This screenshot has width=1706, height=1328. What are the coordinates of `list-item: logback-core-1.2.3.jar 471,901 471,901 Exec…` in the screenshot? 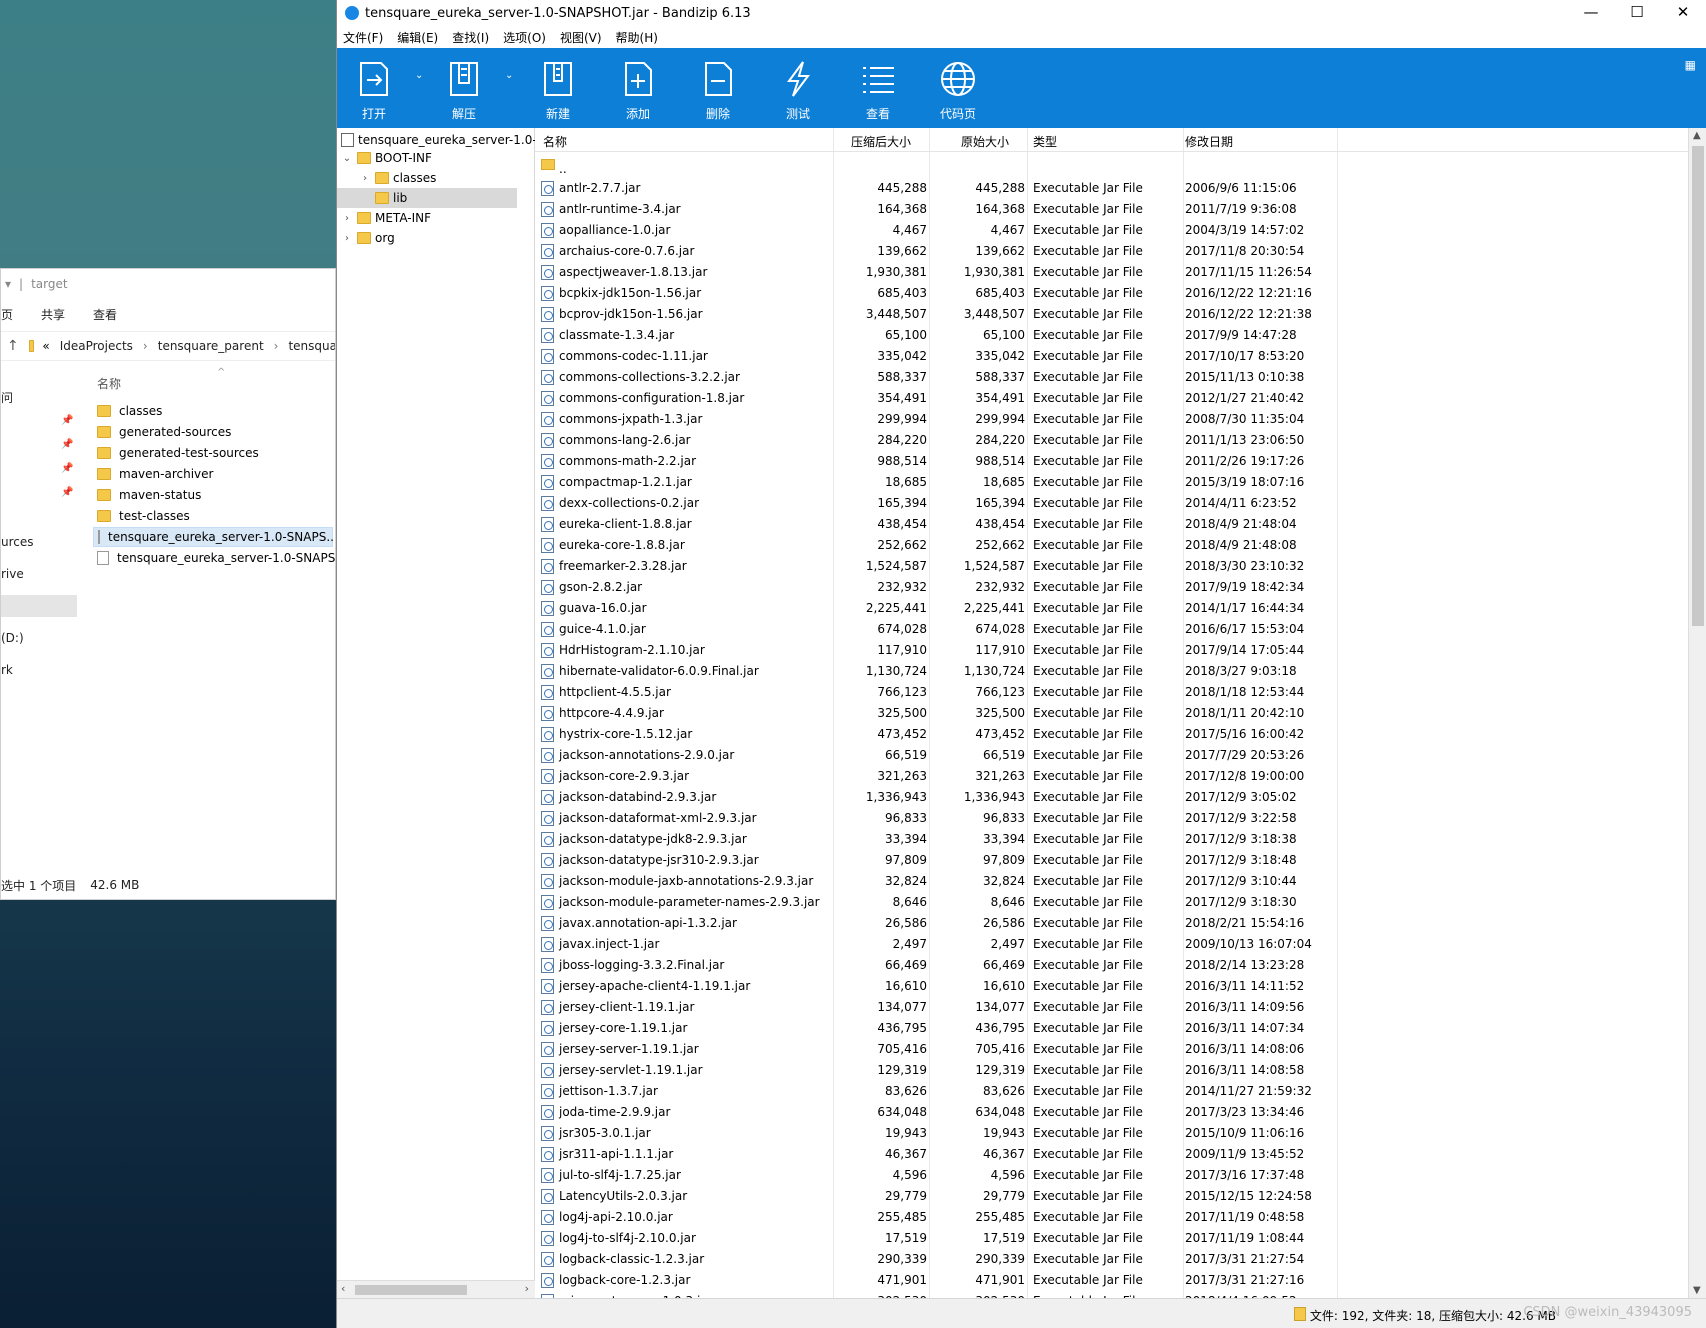 It's located at (1112, 1280).